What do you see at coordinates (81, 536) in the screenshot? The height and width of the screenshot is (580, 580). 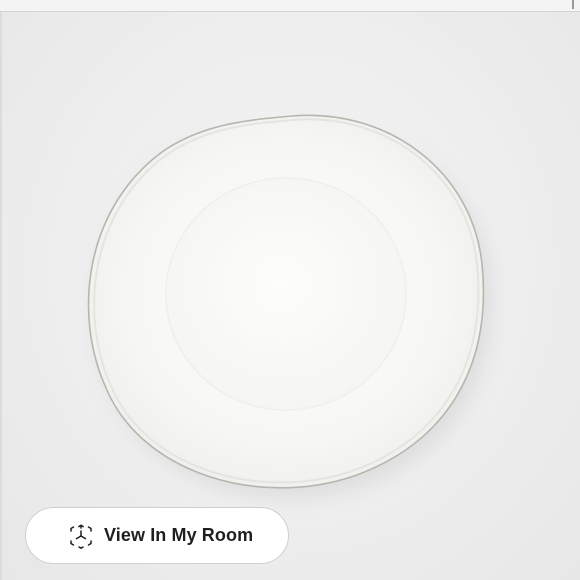 I see `ar-cube-icon` at bounding box center [81, 536].